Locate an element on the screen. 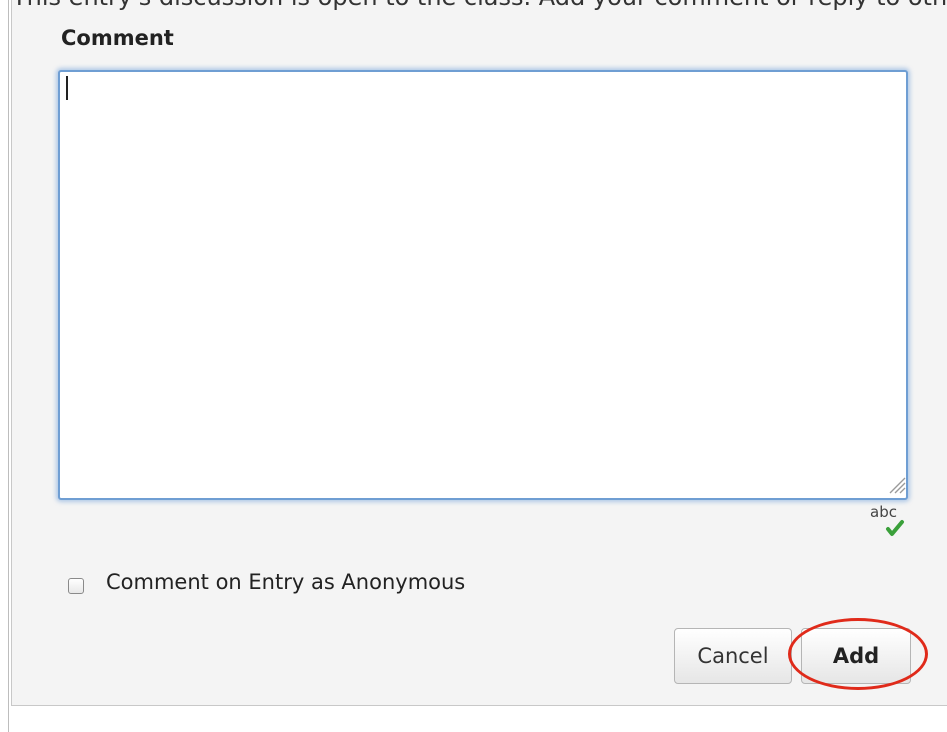 This screenshot has width=947, height=732. add-button: Add is located at coordinates (856, 656).